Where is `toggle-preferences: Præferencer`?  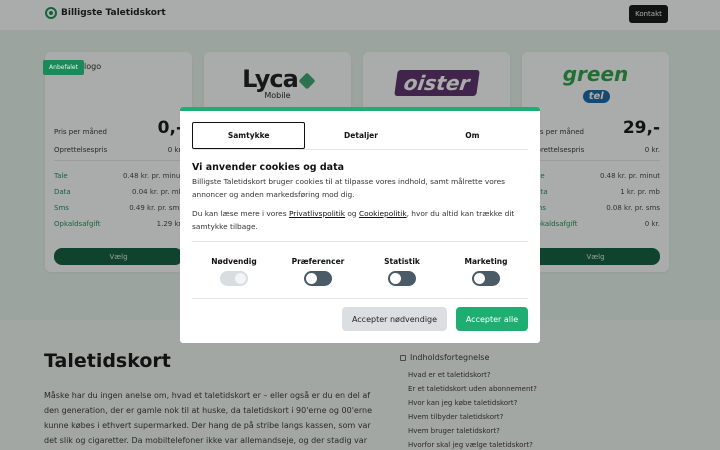
toggle-preferences: Præferencer is located at coordinates (318, 271).